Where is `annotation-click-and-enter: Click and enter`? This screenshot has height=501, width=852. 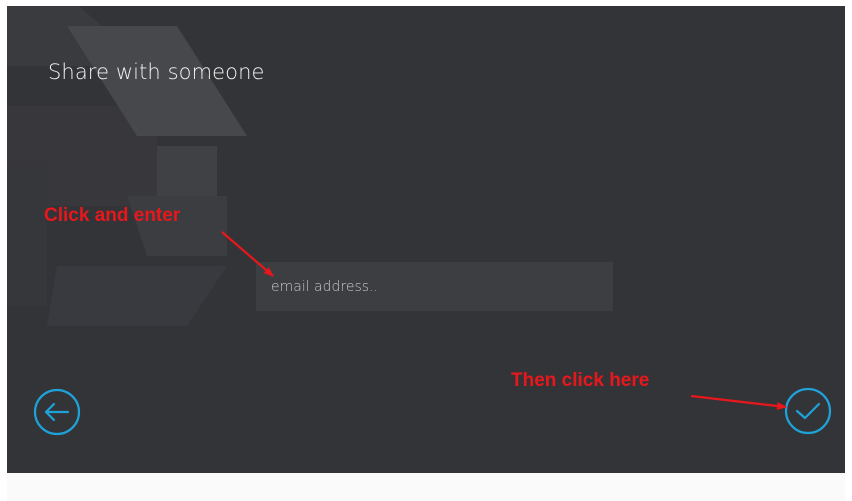
annotation-click-and-enter: Click and enter is located at coordinates (112, 215).